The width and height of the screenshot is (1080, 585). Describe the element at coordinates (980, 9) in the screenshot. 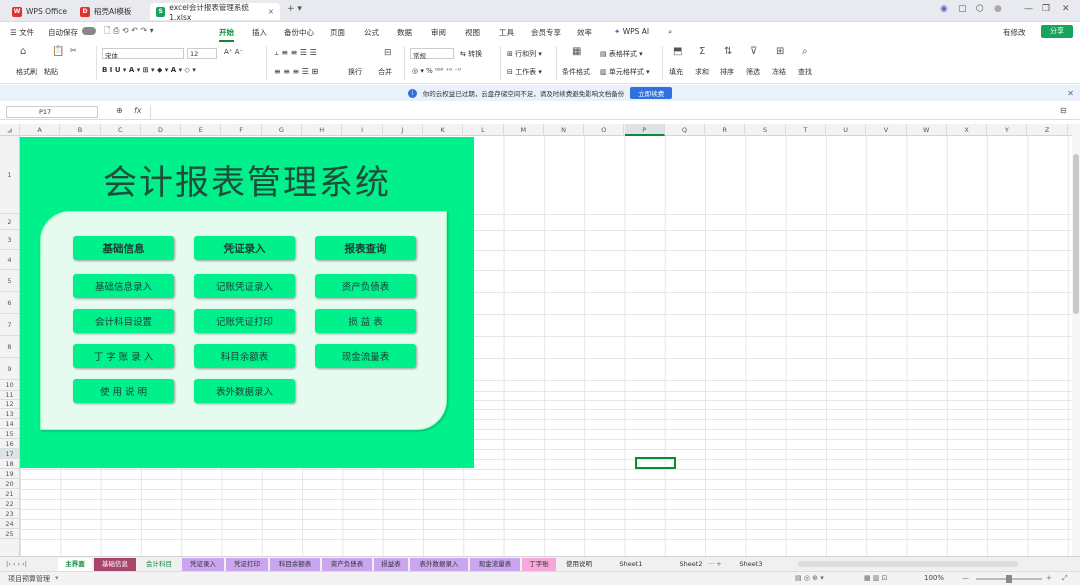

I see `settings-icon: ⬡` at that location.